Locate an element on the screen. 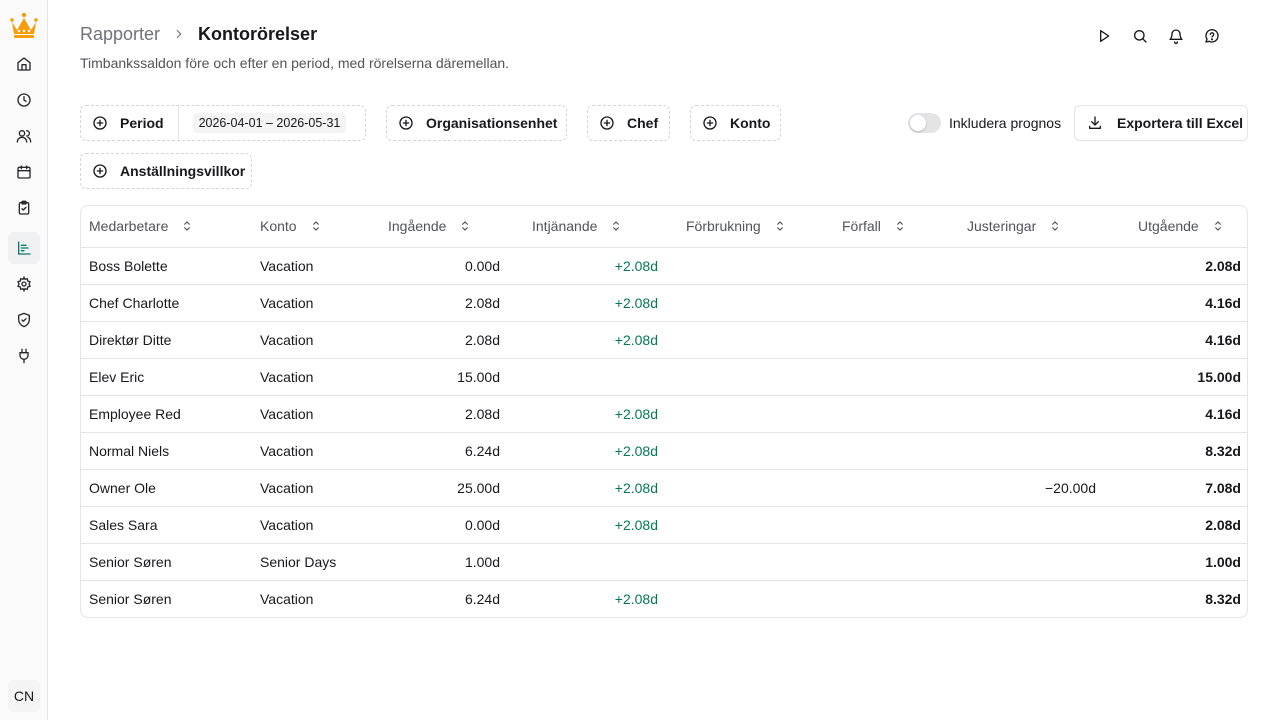  bell-icon is located at coordinates (1176, 36).